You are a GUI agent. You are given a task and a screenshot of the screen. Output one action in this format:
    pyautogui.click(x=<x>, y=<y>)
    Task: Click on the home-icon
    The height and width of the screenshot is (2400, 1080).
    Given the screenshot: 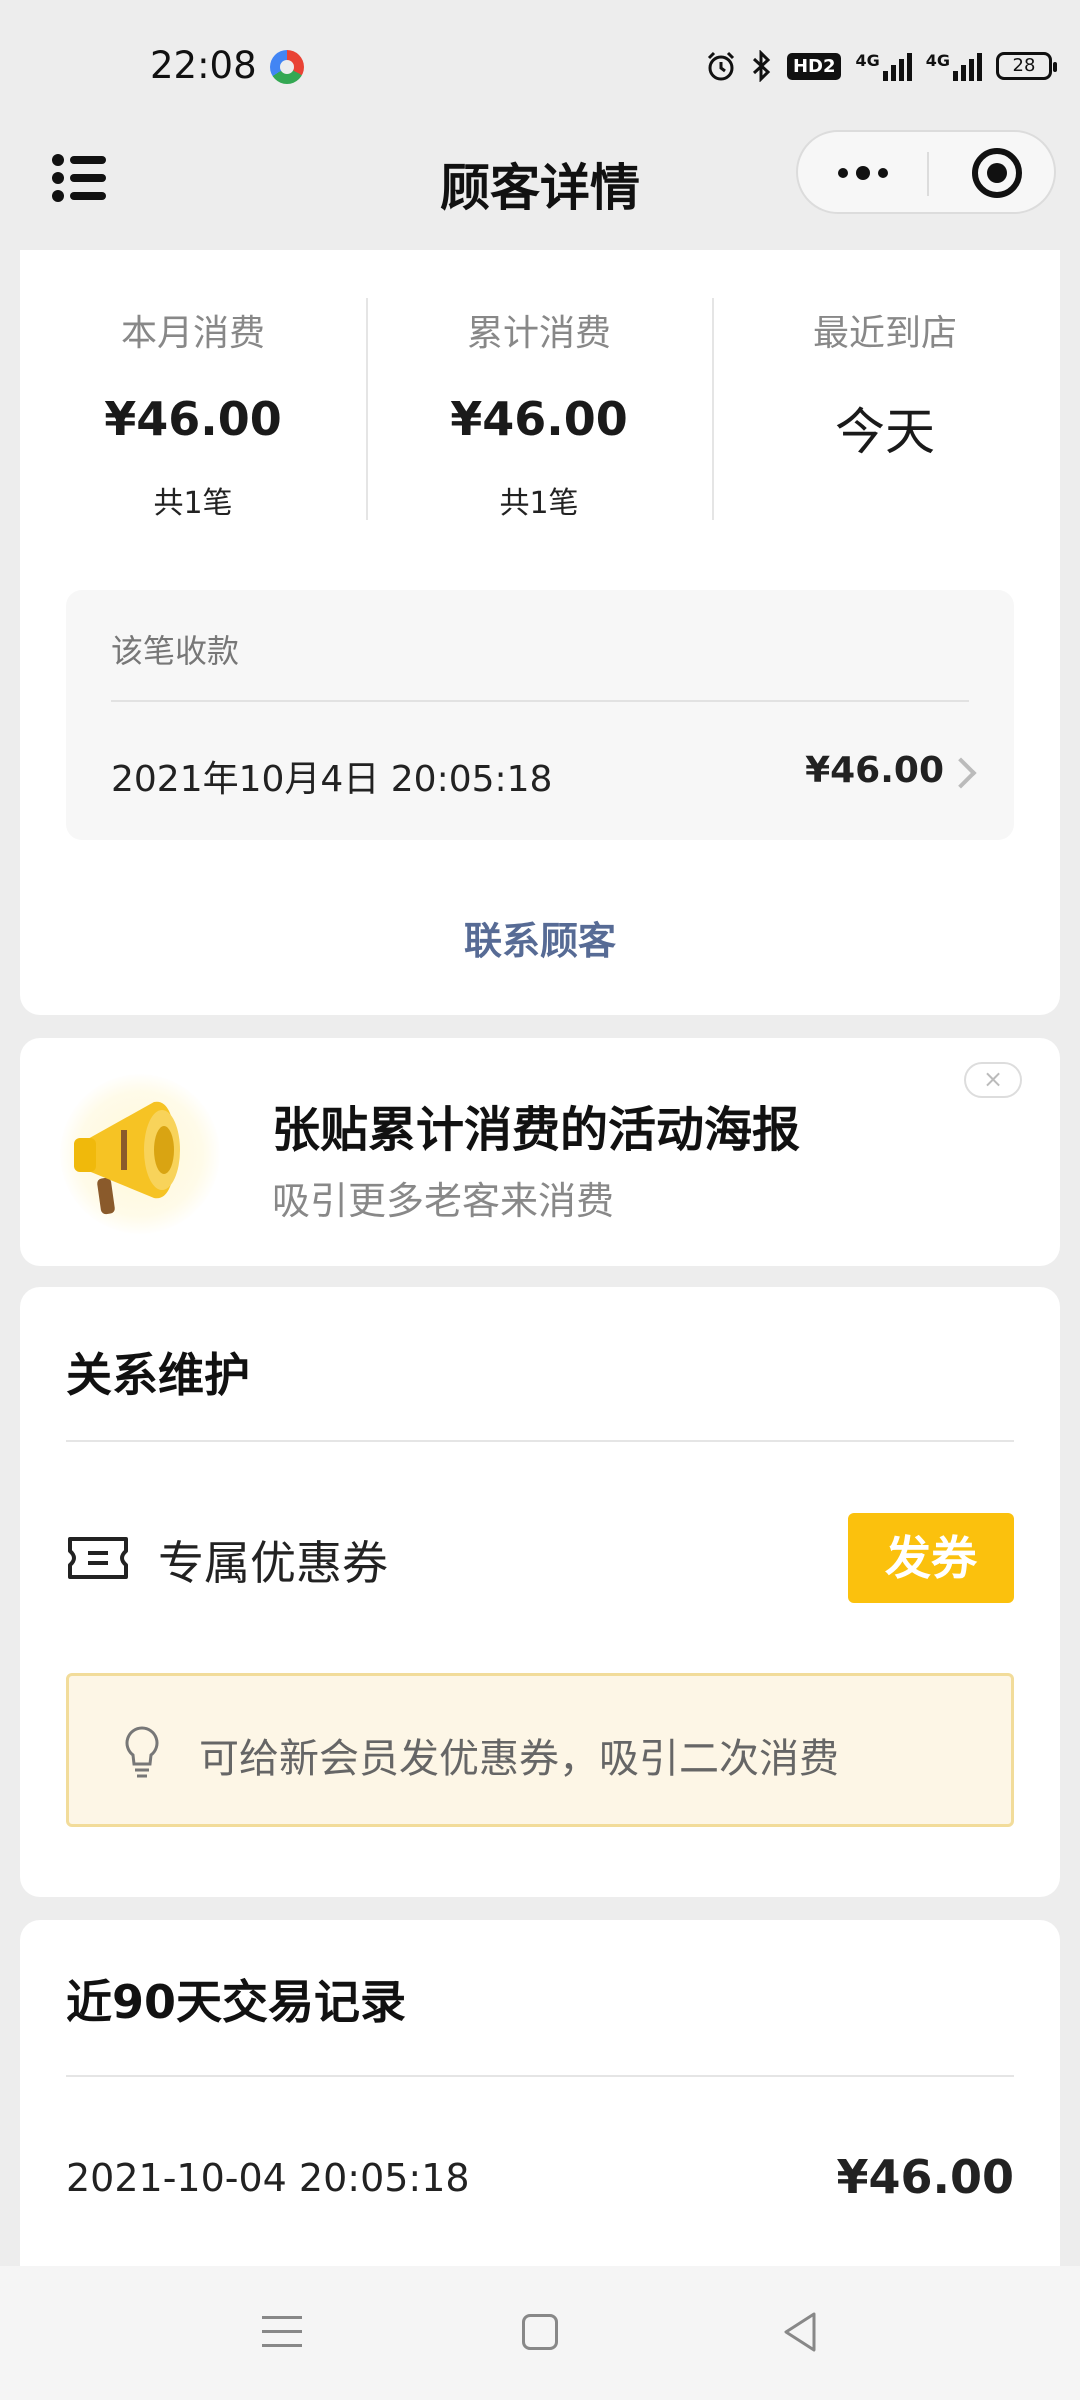 What is the action you would take?
    pyautogui.click(x=540, y=2332)
    